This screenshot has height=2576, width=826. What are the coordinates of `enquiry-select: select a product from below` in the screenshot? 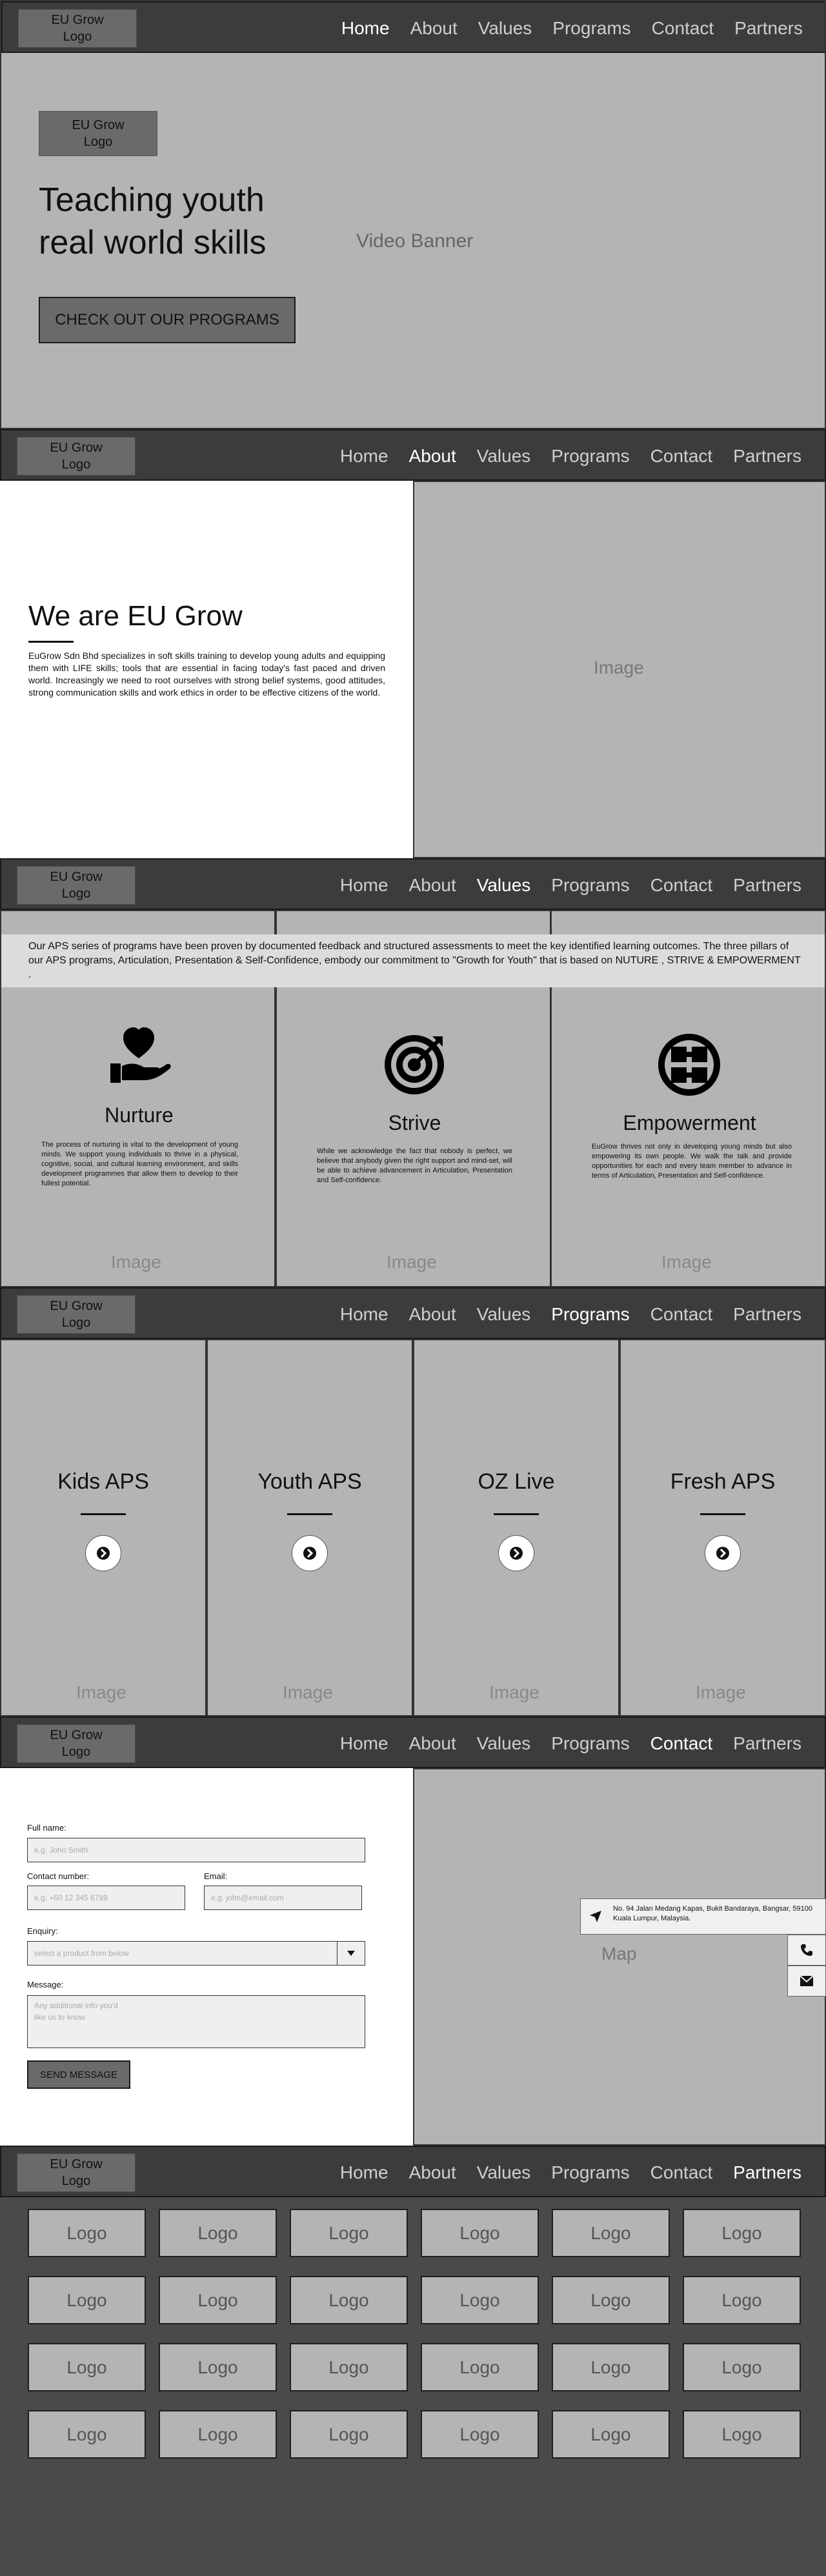 It's located at (182, 1953).